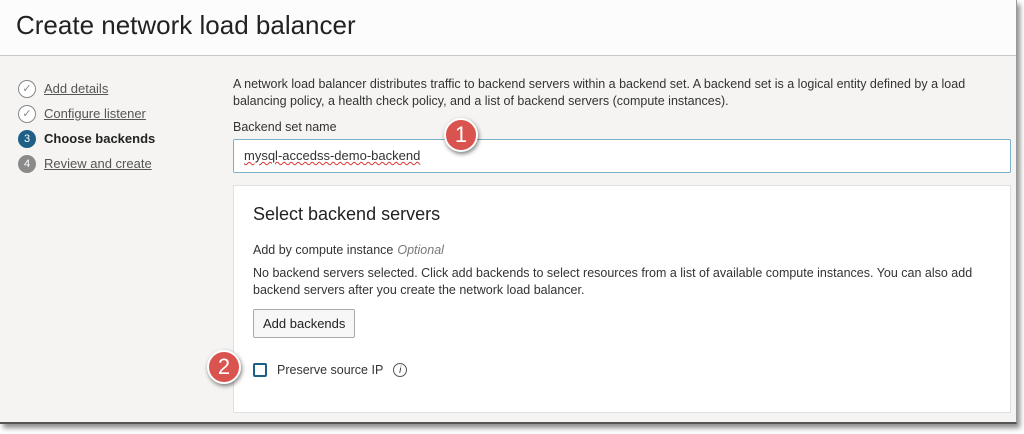  I want to click on callout-badge-2: 2, so click(224, 367).